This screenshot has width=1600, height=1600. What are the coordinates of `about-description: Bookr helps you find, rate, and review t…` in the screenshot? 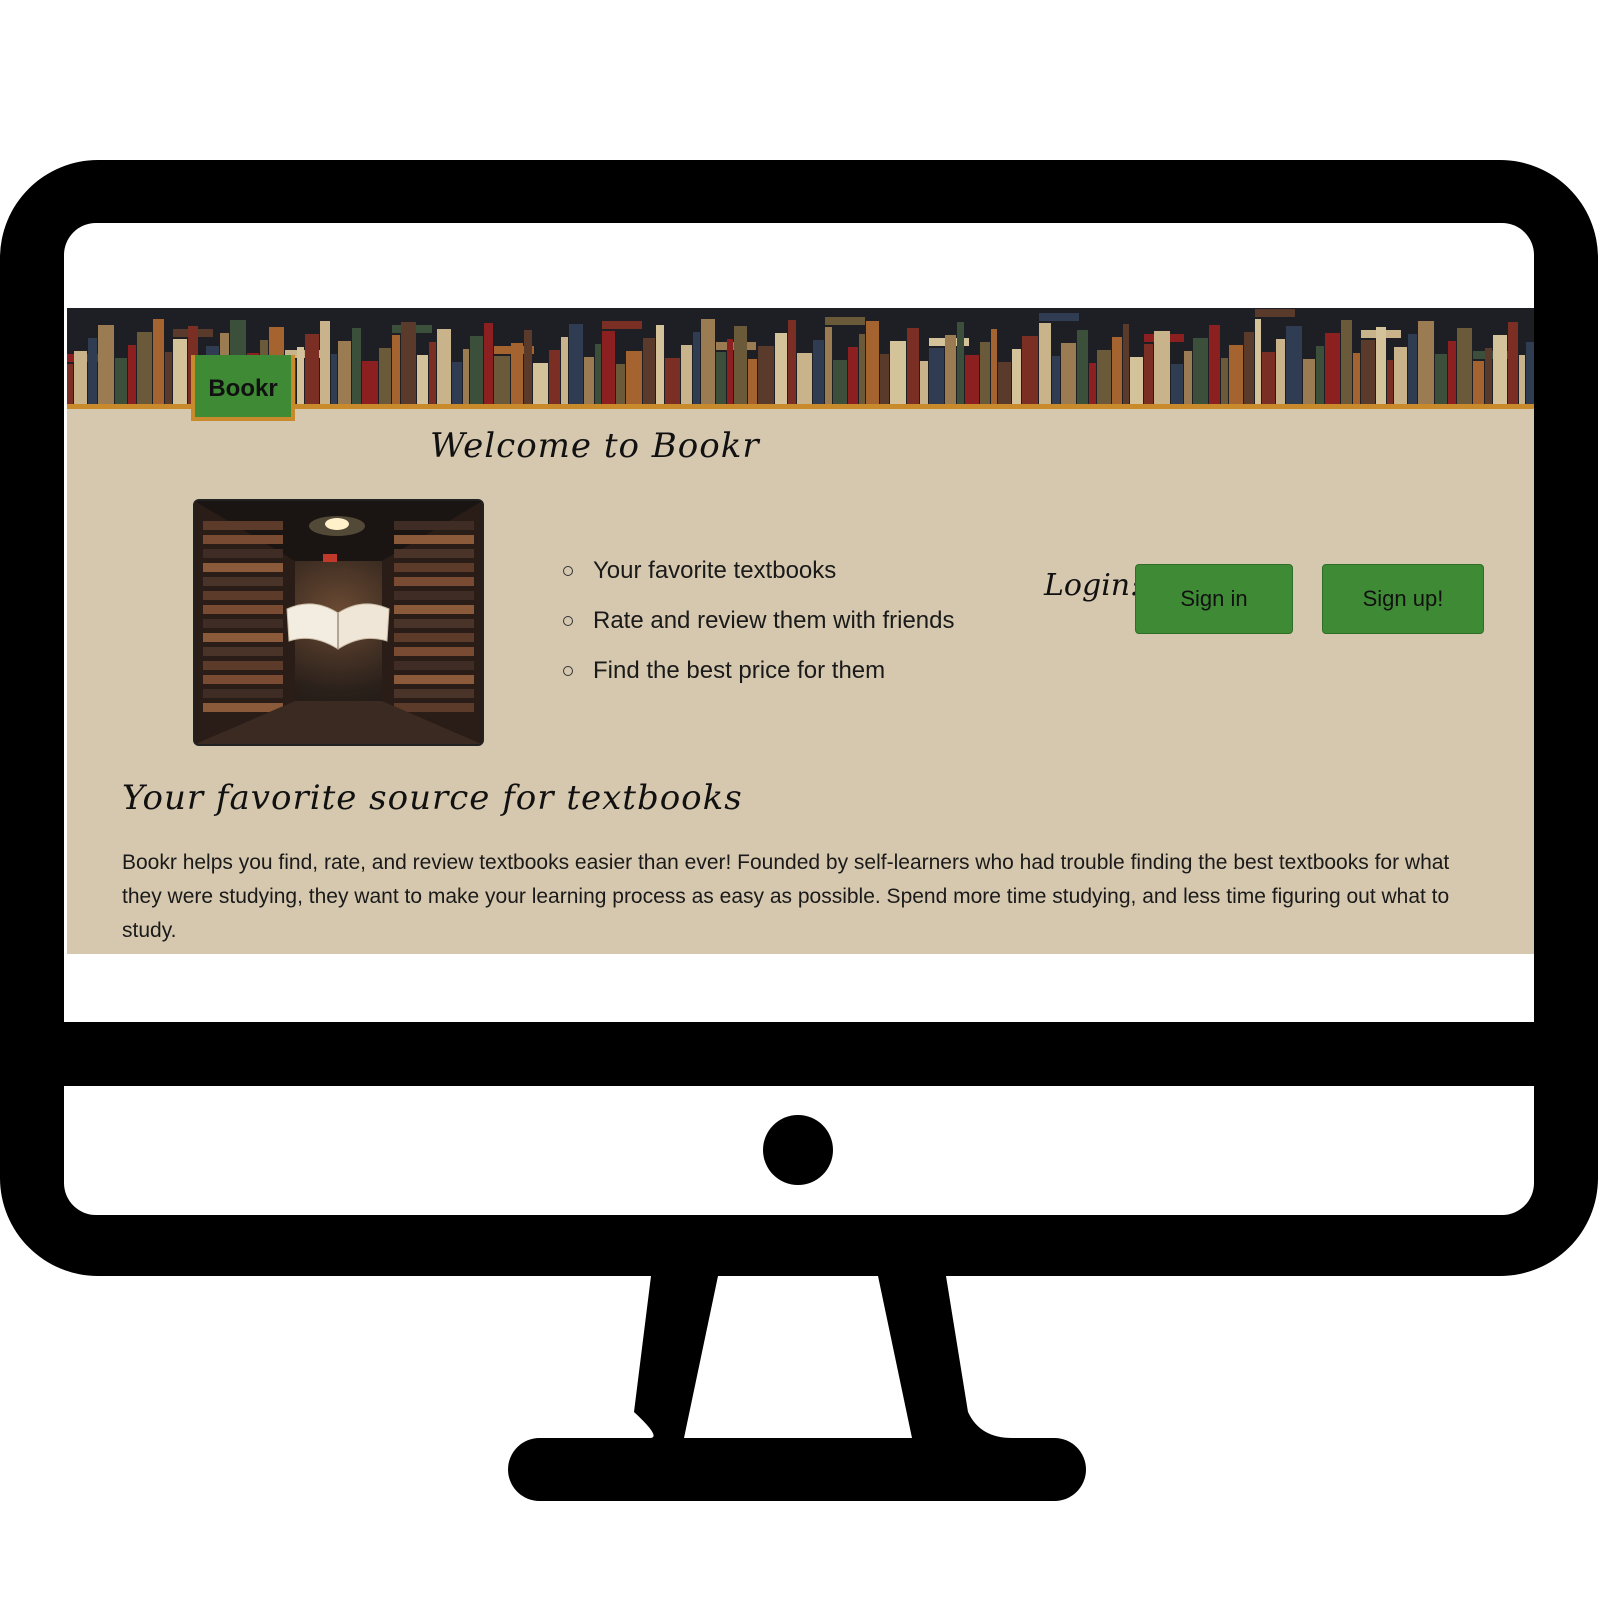 It's located at (786, 896).